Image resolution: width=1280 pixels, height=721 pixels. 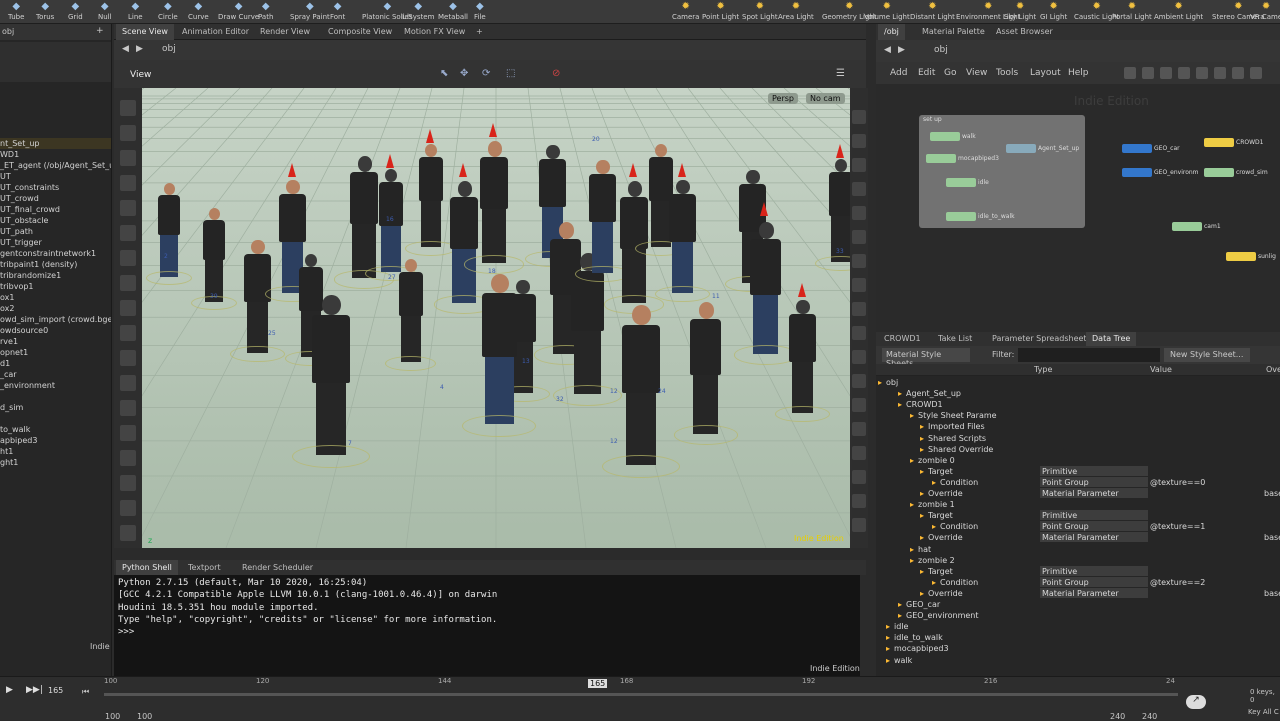 I want to click on tree-row: ▸ idle, so click(x=1078, y=626).